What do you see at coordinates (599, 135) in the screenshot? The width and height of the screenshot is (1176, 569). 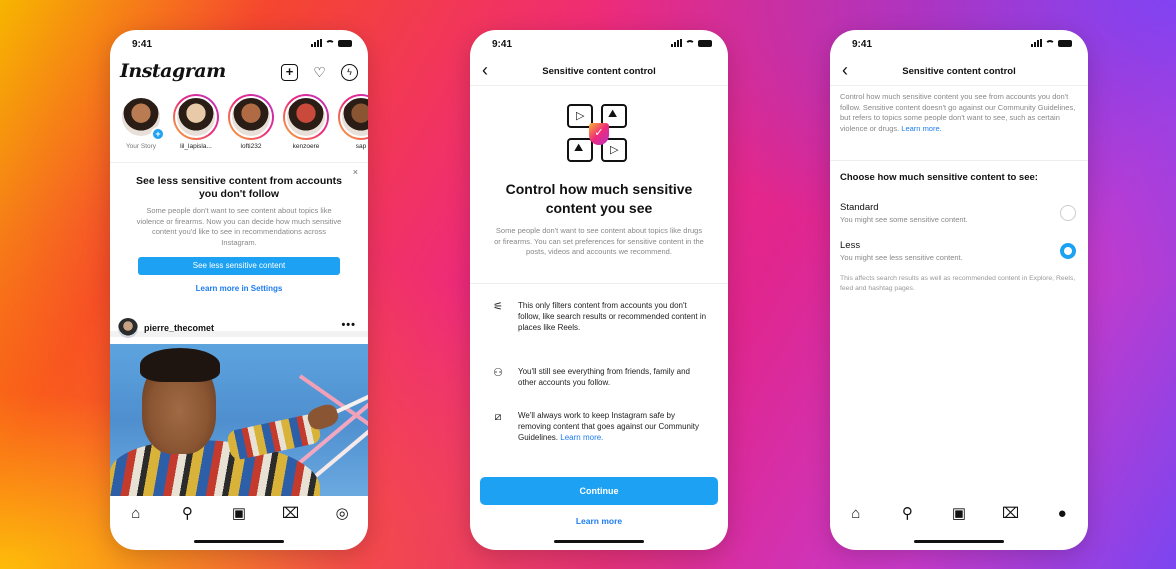 I see `sensitive-content-illustration-icon: ▷ ⛰ ⛰ ▷ ✓` at bounding box center [599, 135].